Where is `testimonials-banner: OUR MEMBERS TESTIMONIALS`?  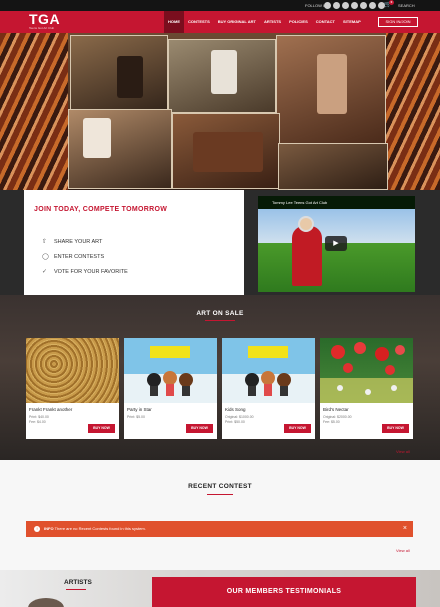
testimonials-banner: OUR MEMBERS TESTIMONIALS is located at coordinates (284, 592).